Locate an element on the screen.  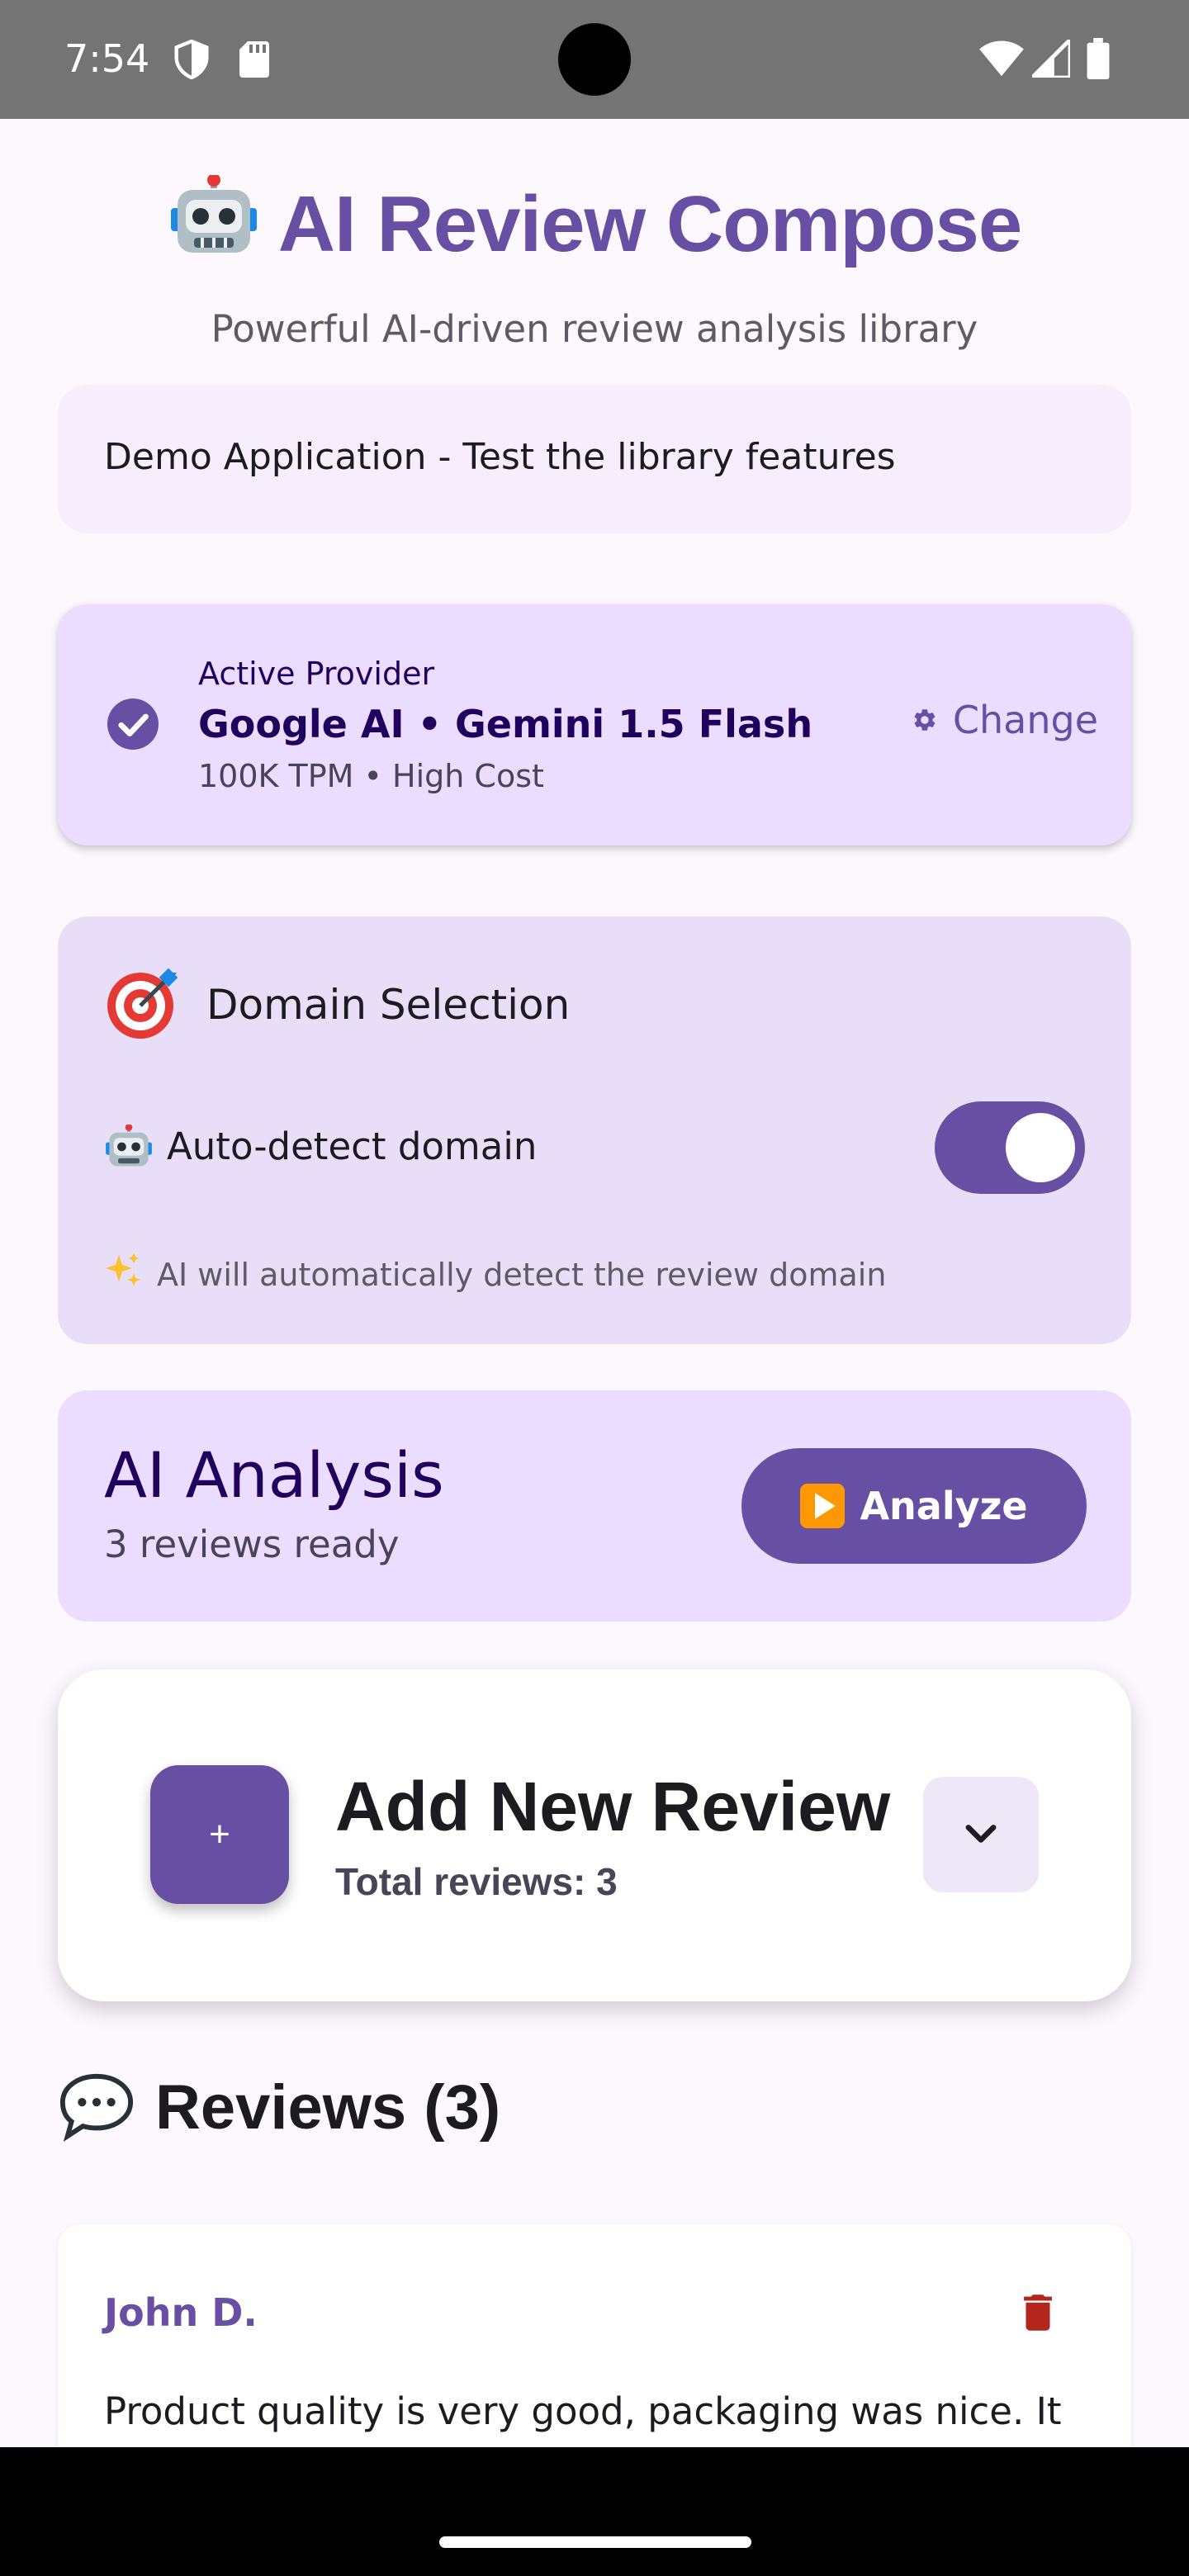
total-reviews: Total reviews: 3 is located at coordinates (476, 1881).